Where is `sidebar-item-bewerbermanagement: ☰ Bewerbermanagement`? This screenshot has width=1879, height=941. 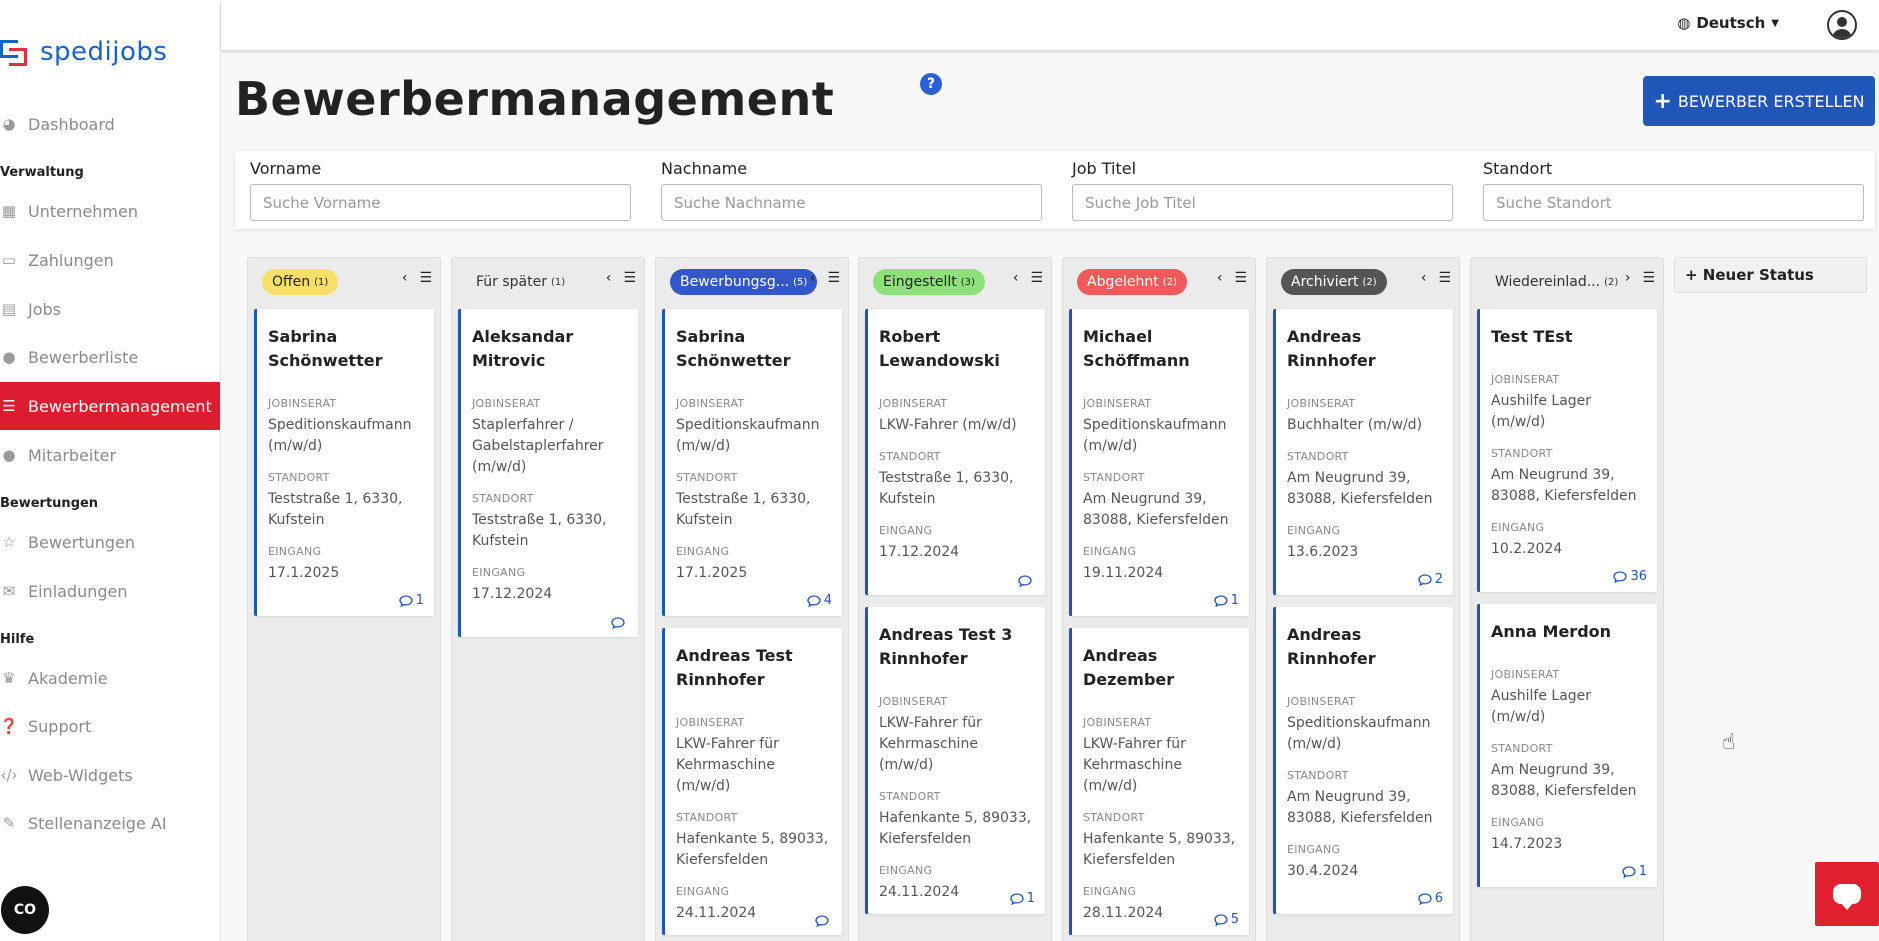
sidebar-item-bewerbermanagement: ☰ Bewerbermanagement is located at coordinates (110, 406).